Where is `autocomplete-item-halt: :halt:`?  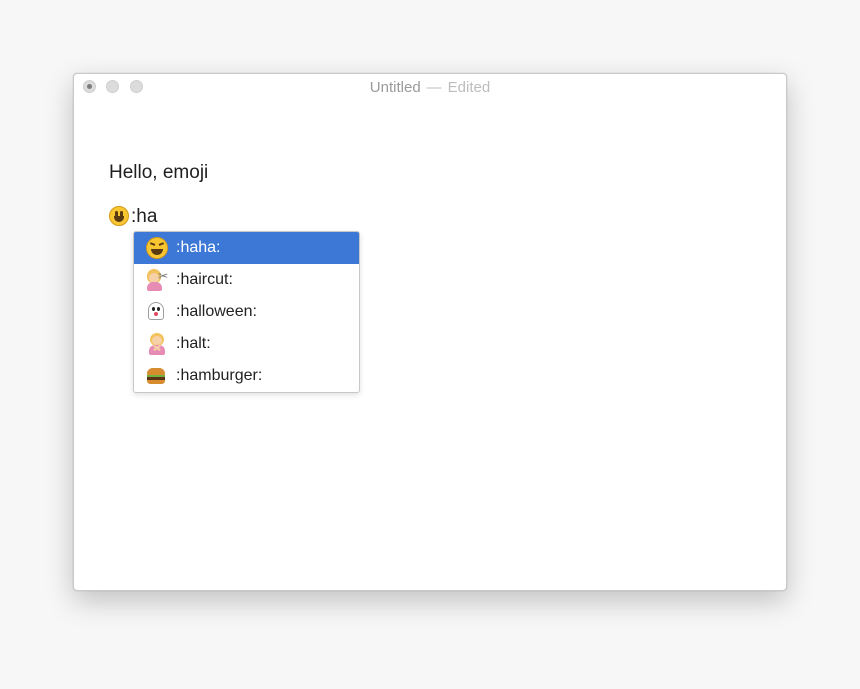
autocomplete-item-halt: :halt: is located at coordinates (246, 344).